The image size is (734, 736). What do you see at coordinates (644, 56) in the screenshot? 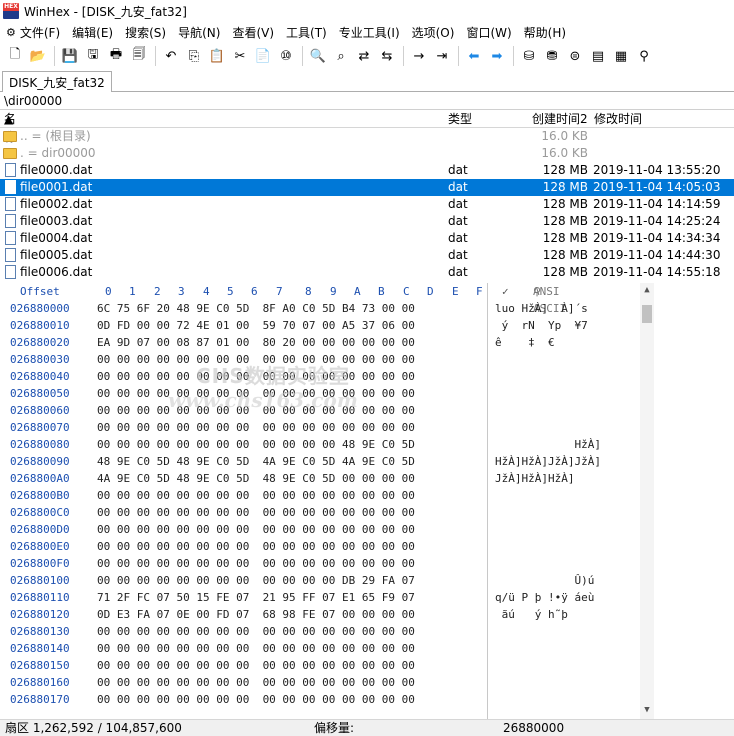
I see `search-tool-icon: ⚲` at bounding box center [644, 56].